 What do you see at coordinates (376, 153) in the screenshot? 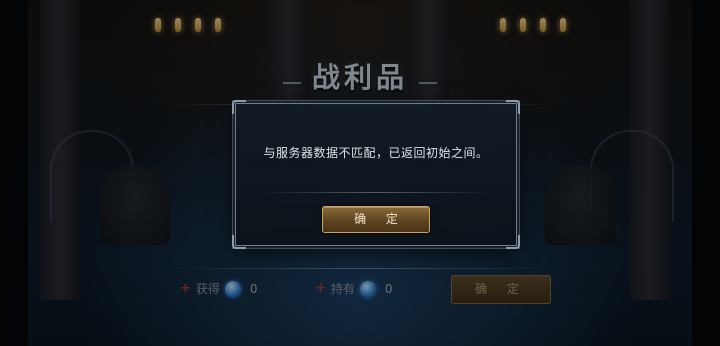
I see `dialog-message: 与服务器数据不匹配，已返回初始之间。` at bounding box center [376, 153].